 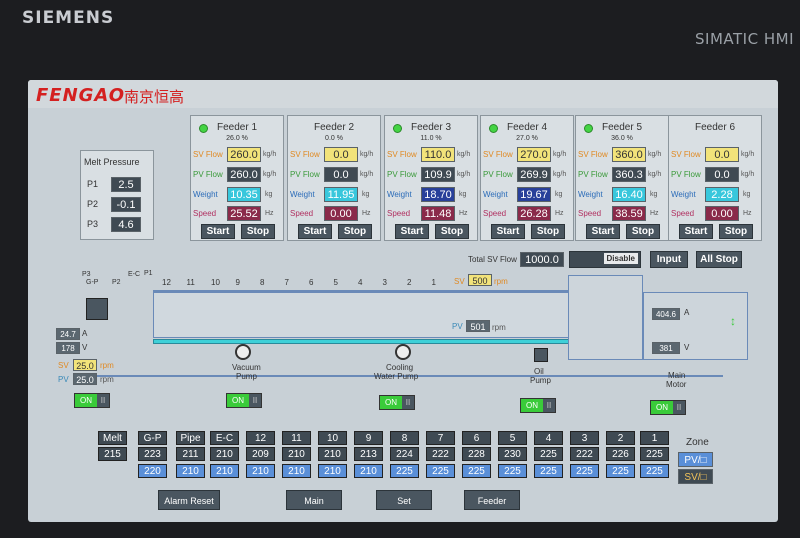 I want to click on pv-flow-value: 260.0, so click(x=244, y=174).